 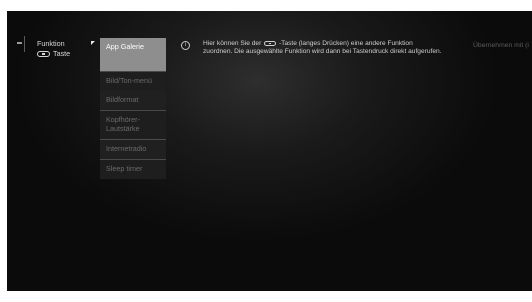 What do you see at coordinates (16, 44) in the screenshot?
I see `previous-menu-column` at bounding box center [16, 44].